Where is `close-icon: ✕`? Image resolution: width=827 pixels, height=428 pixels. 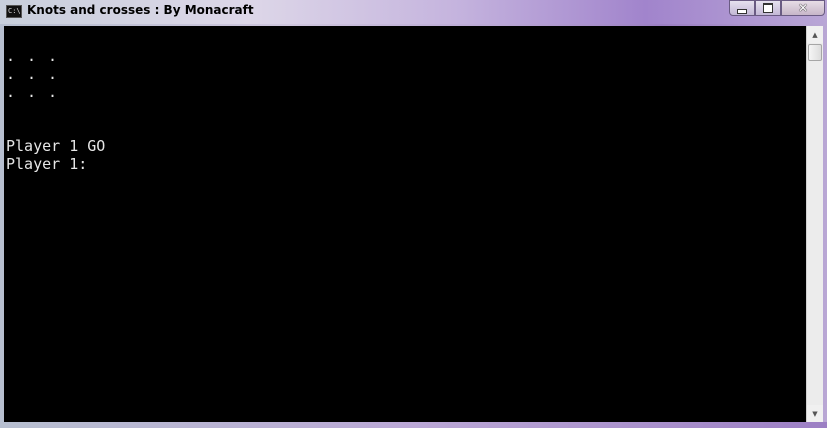 close-icon: ✕ is located at coordinates (803, 8).